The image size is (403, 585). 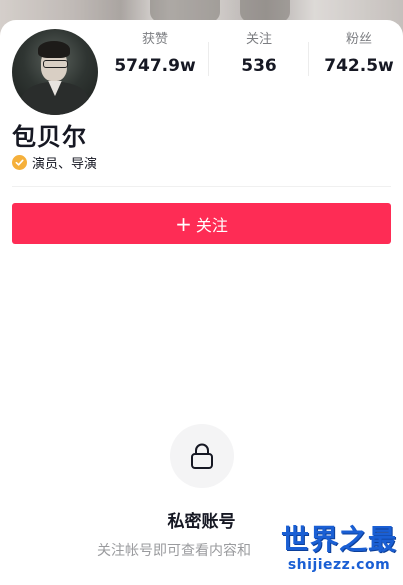 What do you see at coordinates (183, 223) in the screenshot?
I see `plus-icon: +` at bounding box center [183, 223].